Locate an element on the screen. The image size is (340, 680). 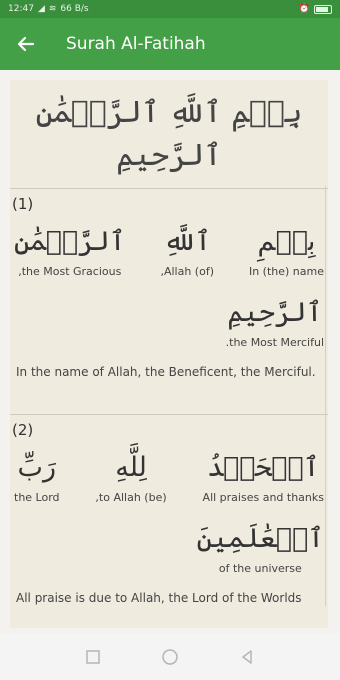
back-button is located at coordinates (26, 44).